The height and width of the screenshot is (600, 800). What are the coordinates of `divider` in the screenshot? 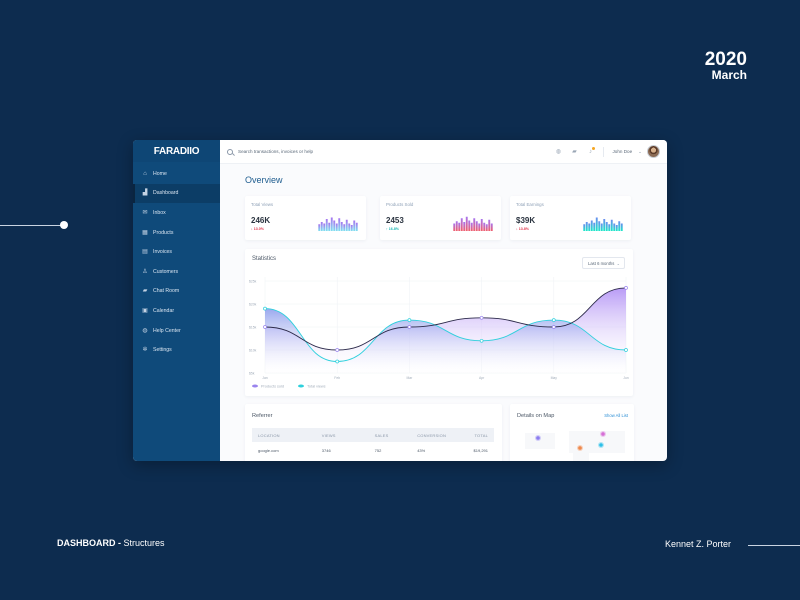 It's located at (604, 151).